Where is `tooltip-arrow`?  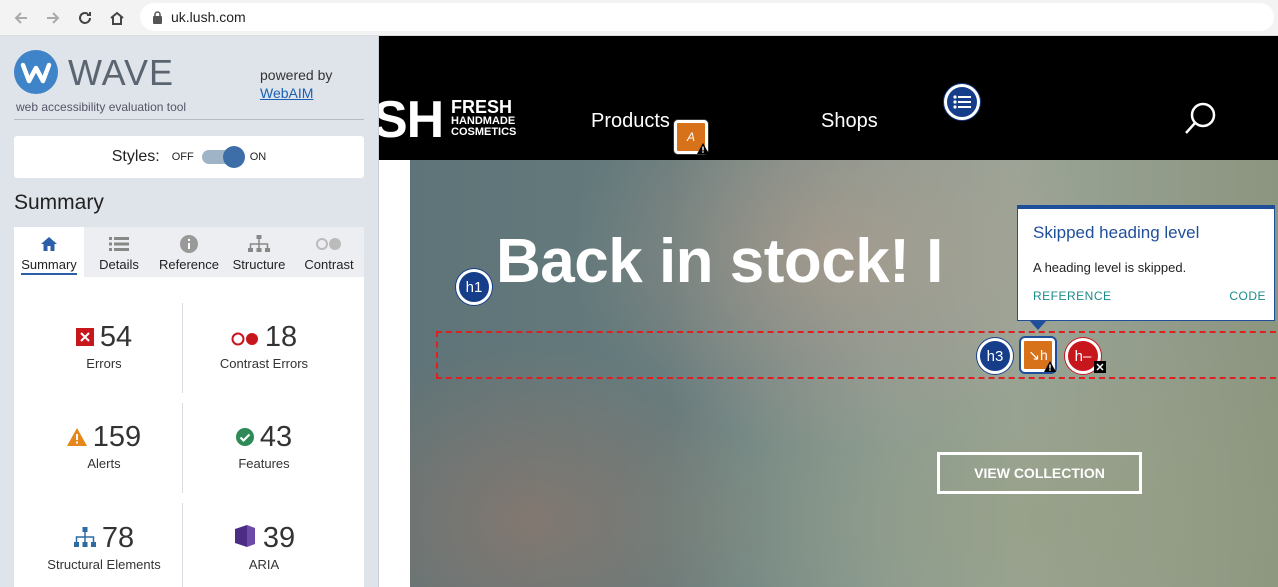
tooltip-arrow is located at coordinates (1038, 325).